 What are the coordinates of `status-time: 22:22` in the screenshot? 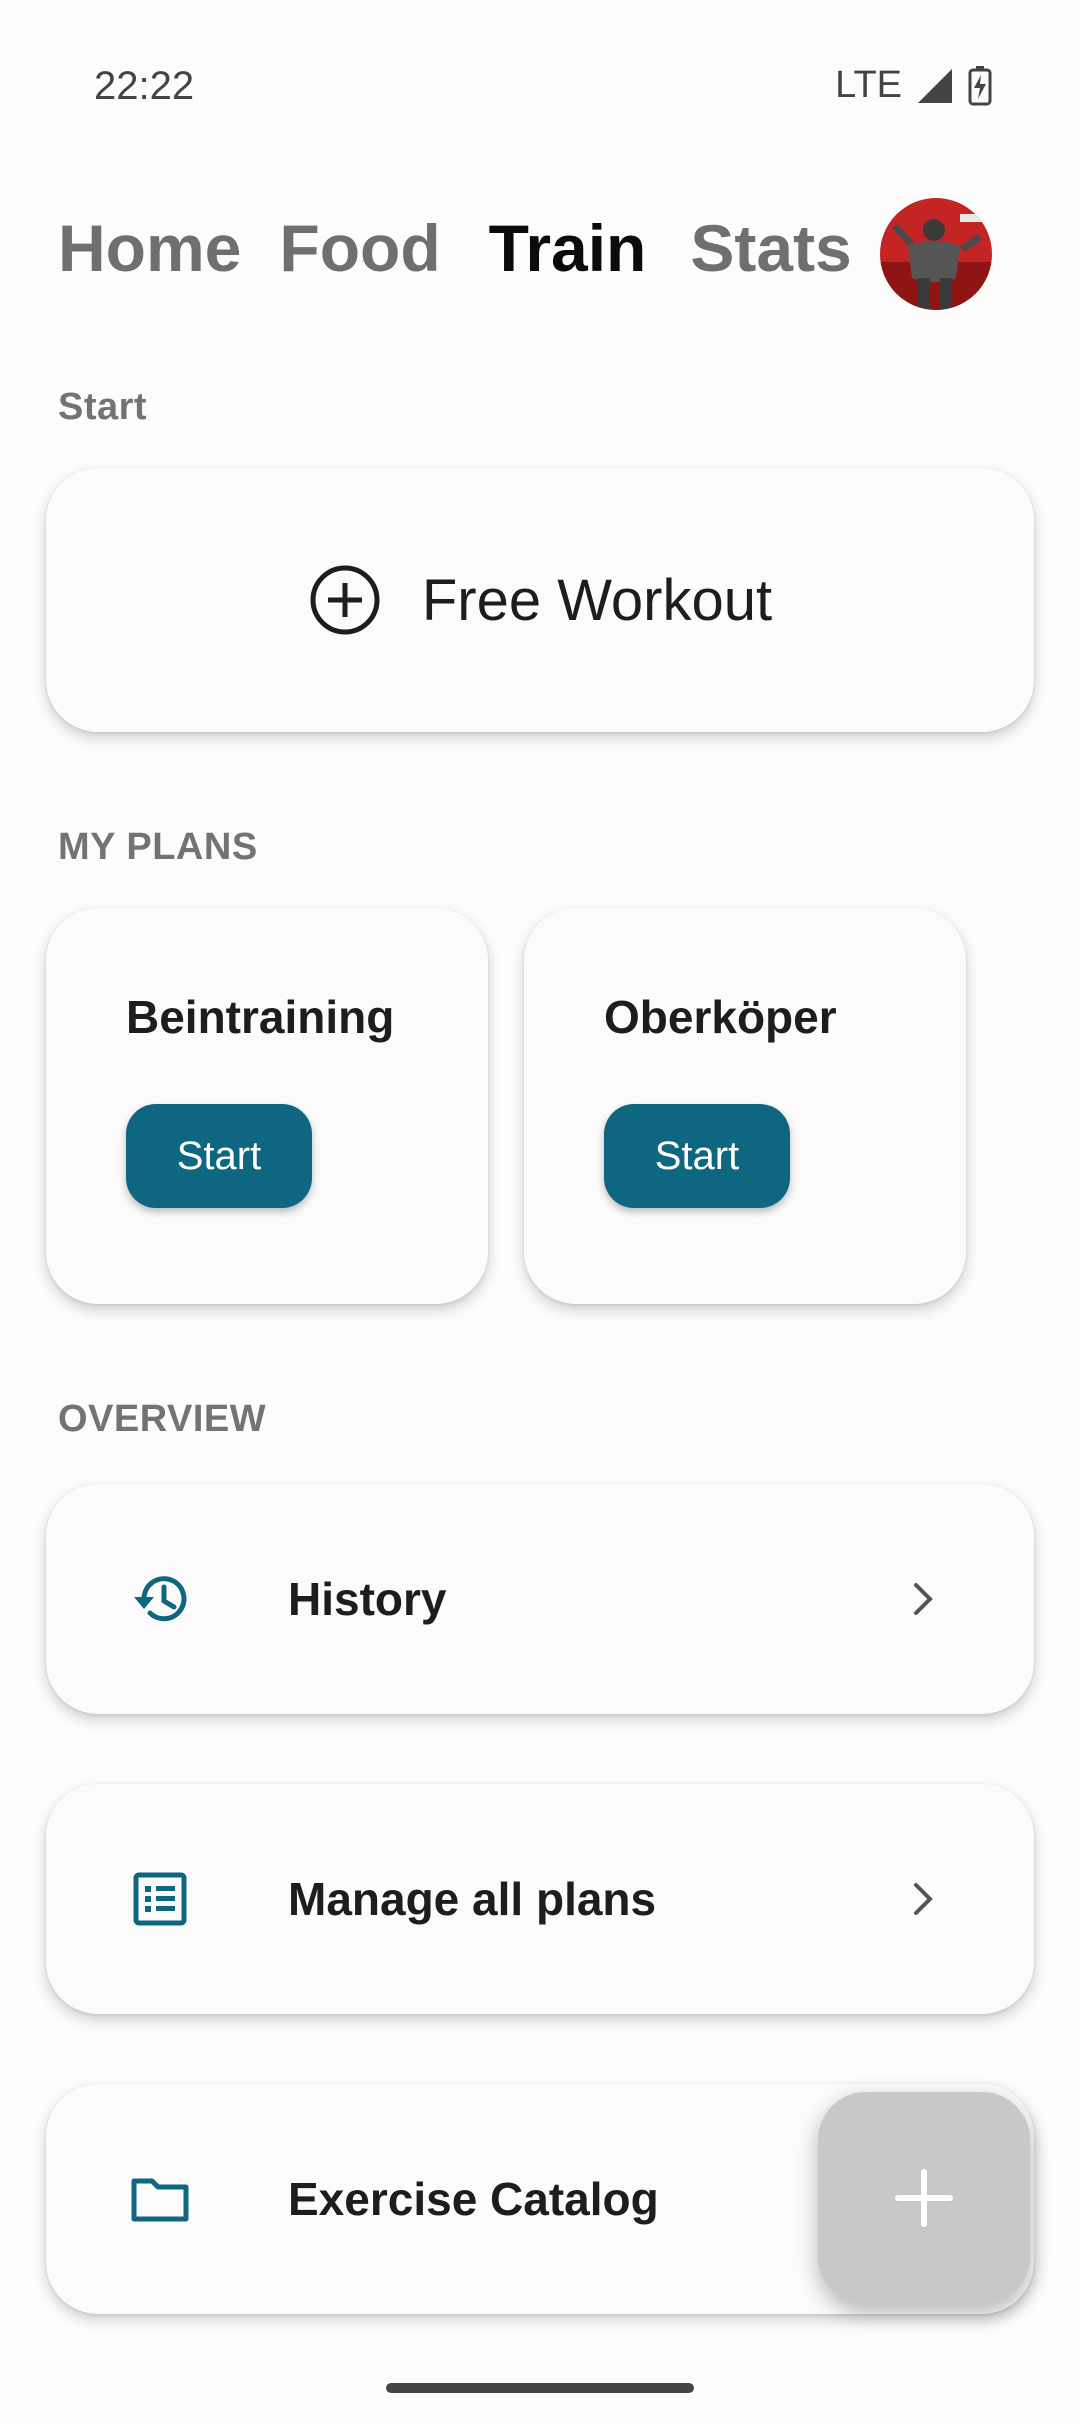 It's located at (144, 86).